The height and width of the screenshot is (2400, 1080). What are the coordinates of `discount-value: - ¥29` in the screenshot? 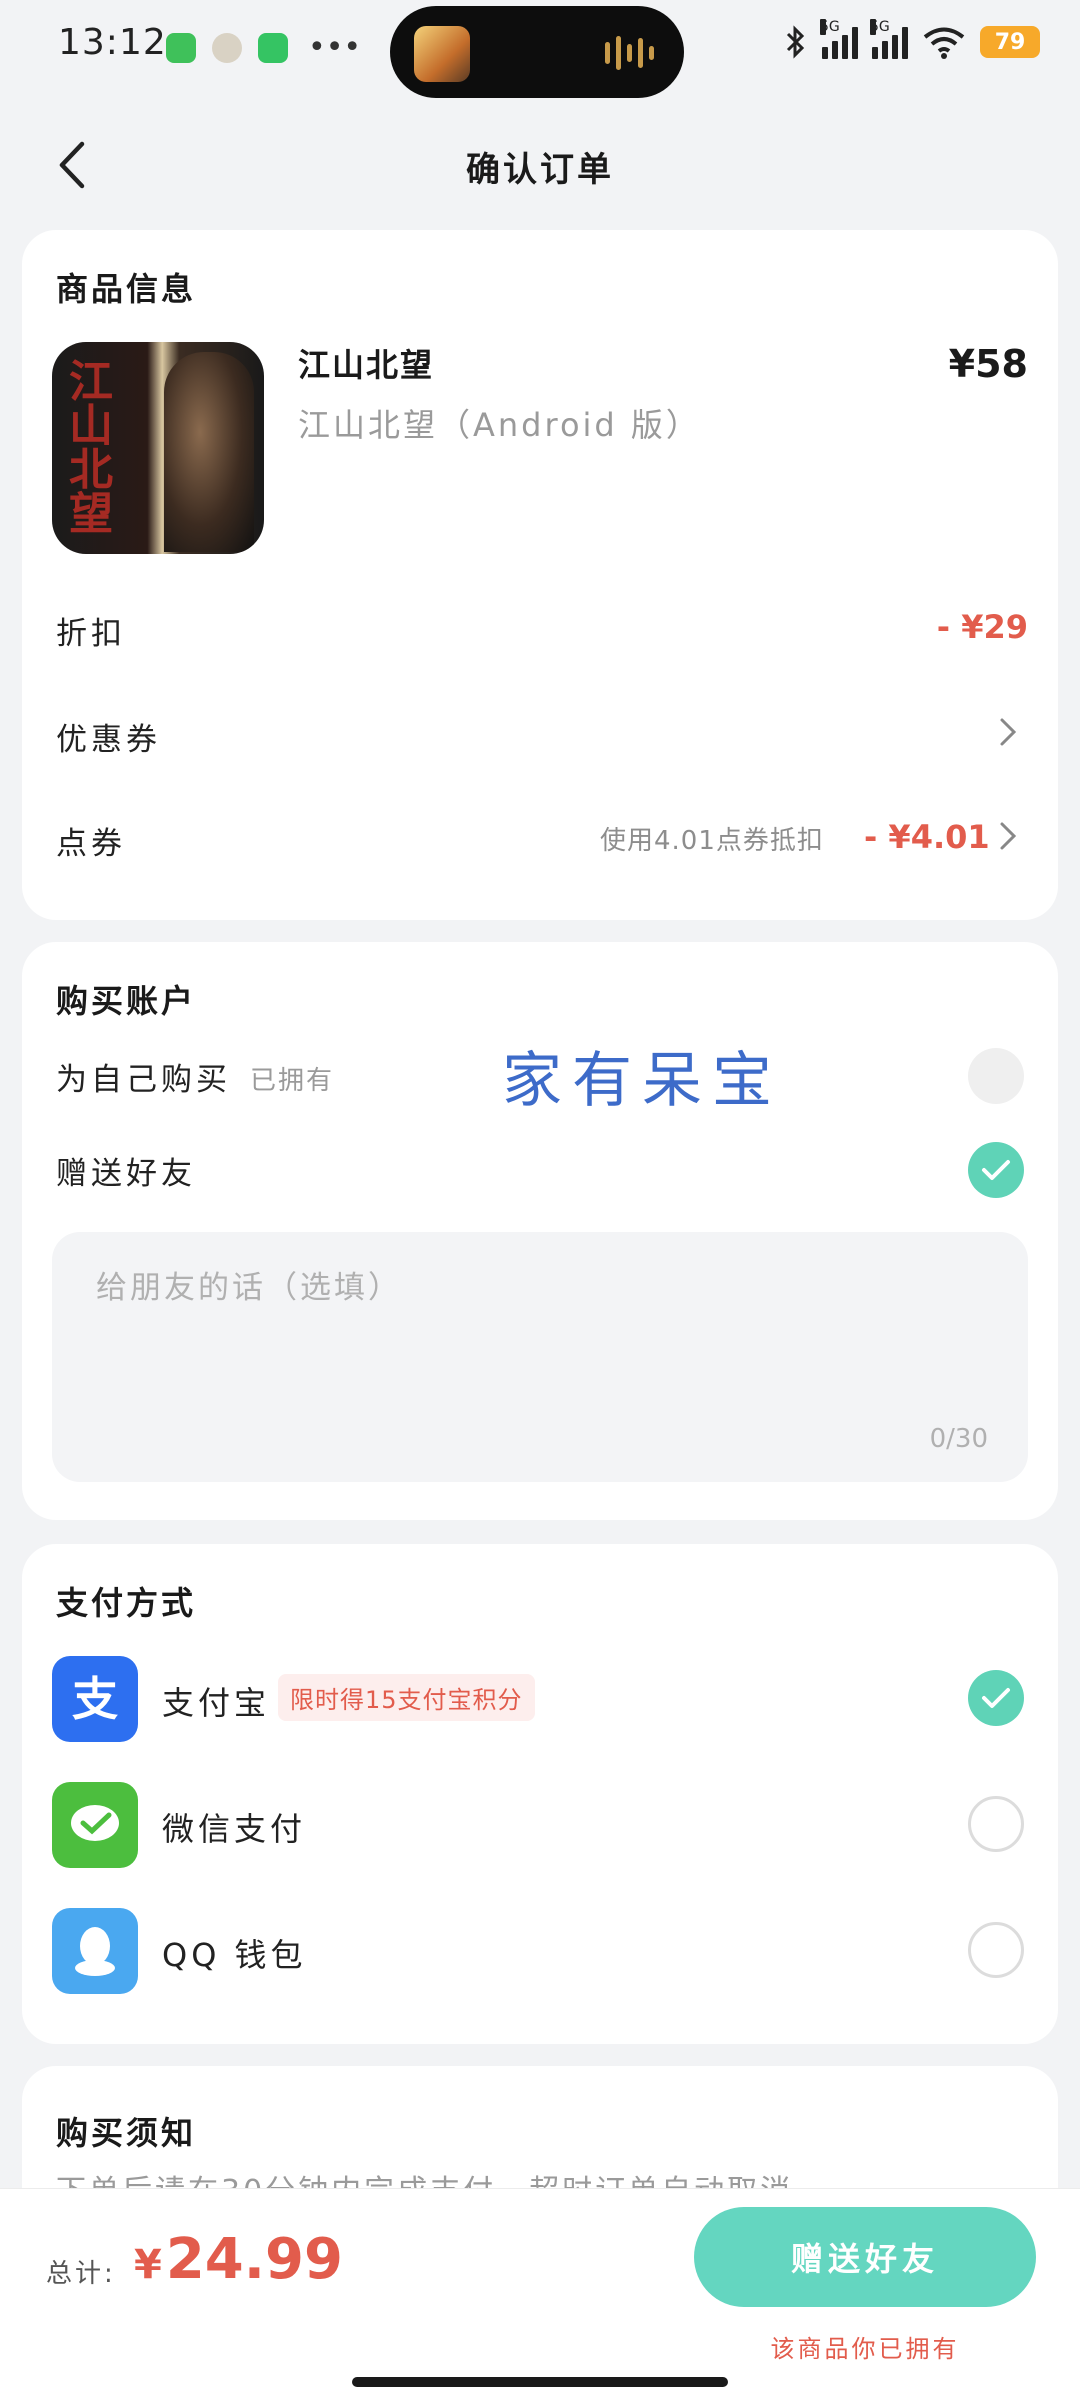 It's located at (982, 627).